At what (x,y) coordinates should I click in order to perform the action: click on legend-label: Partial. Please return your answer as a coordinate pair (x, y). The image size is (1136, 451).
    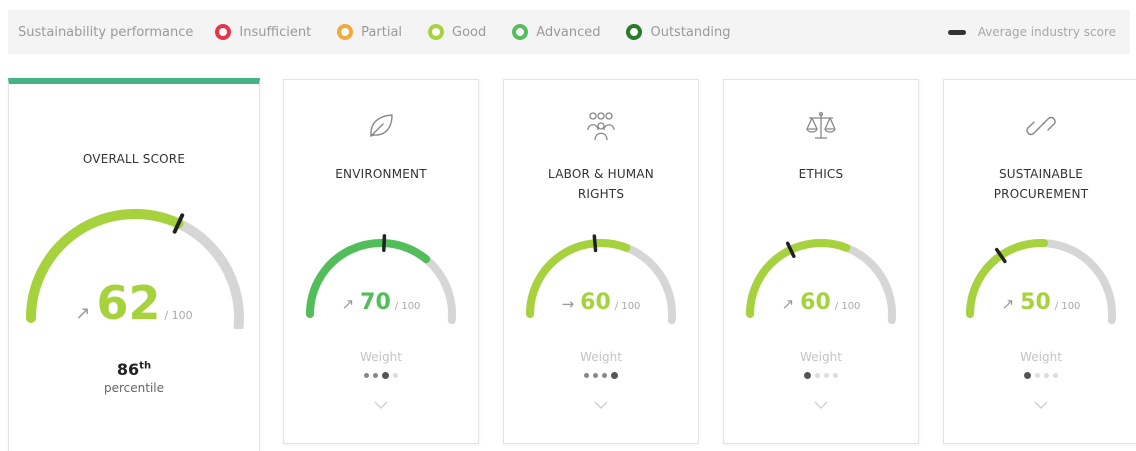
    Looking at the image, I should click on (382, 32).